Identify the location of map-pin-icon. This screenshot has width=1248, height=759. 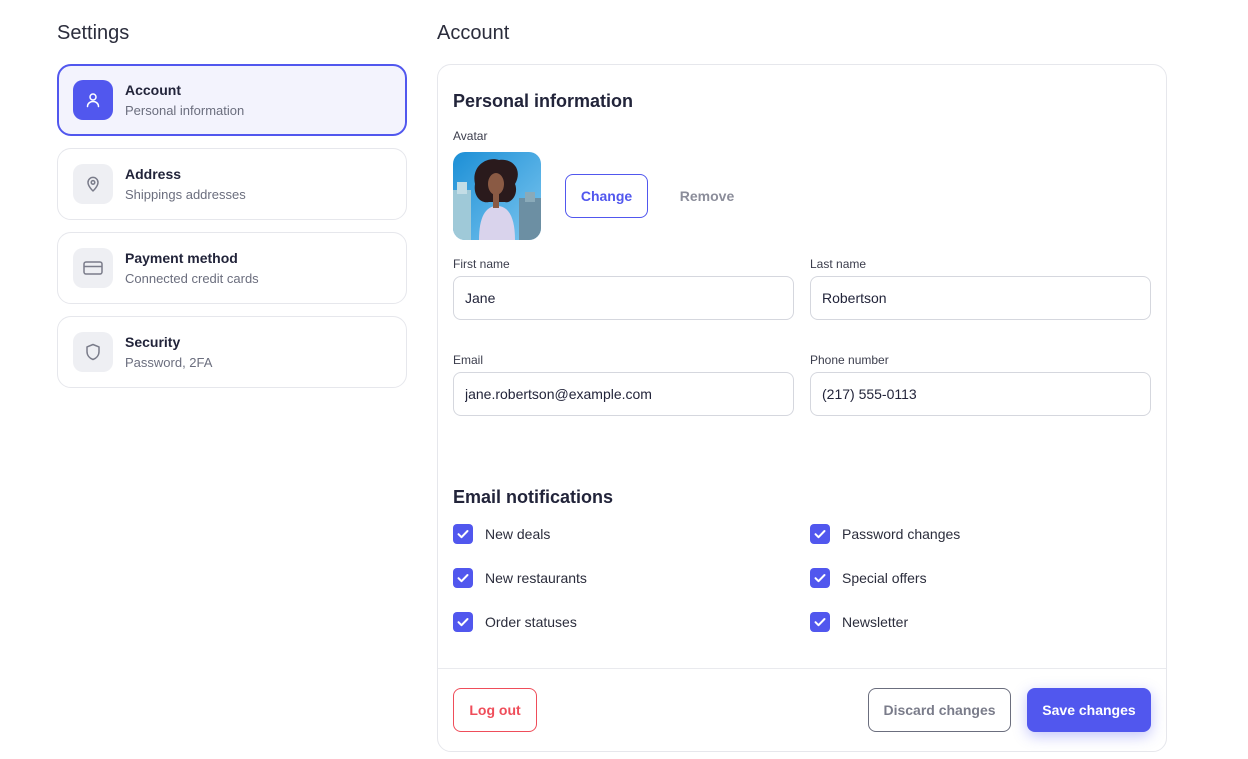
(93, 184).